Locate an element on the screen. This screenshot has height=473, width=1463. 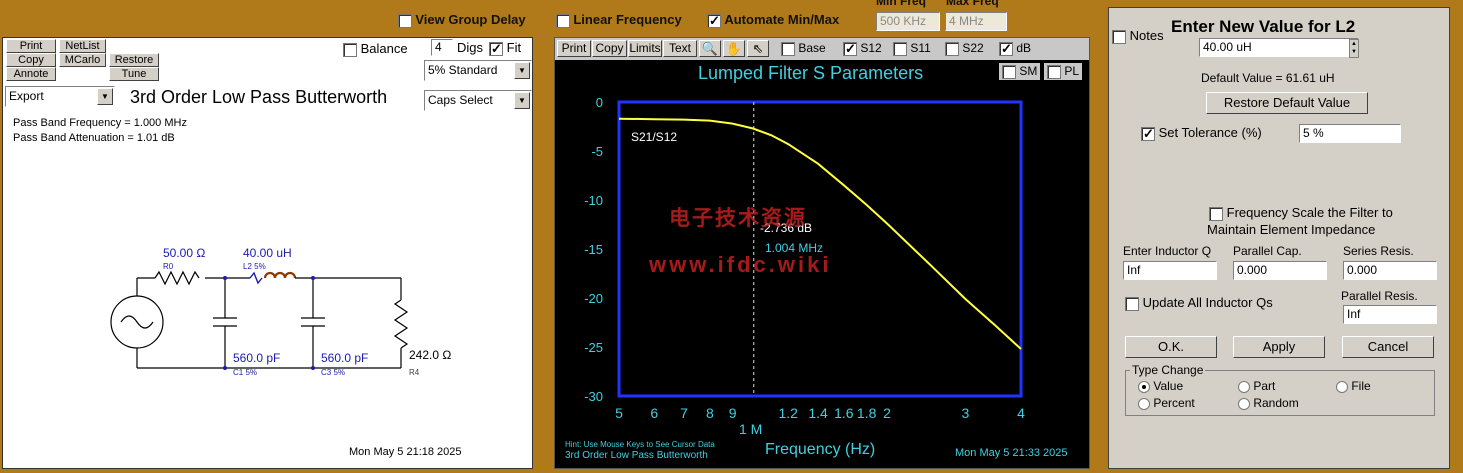
y-tick-label: -15 is located at coordinates (593, 249).